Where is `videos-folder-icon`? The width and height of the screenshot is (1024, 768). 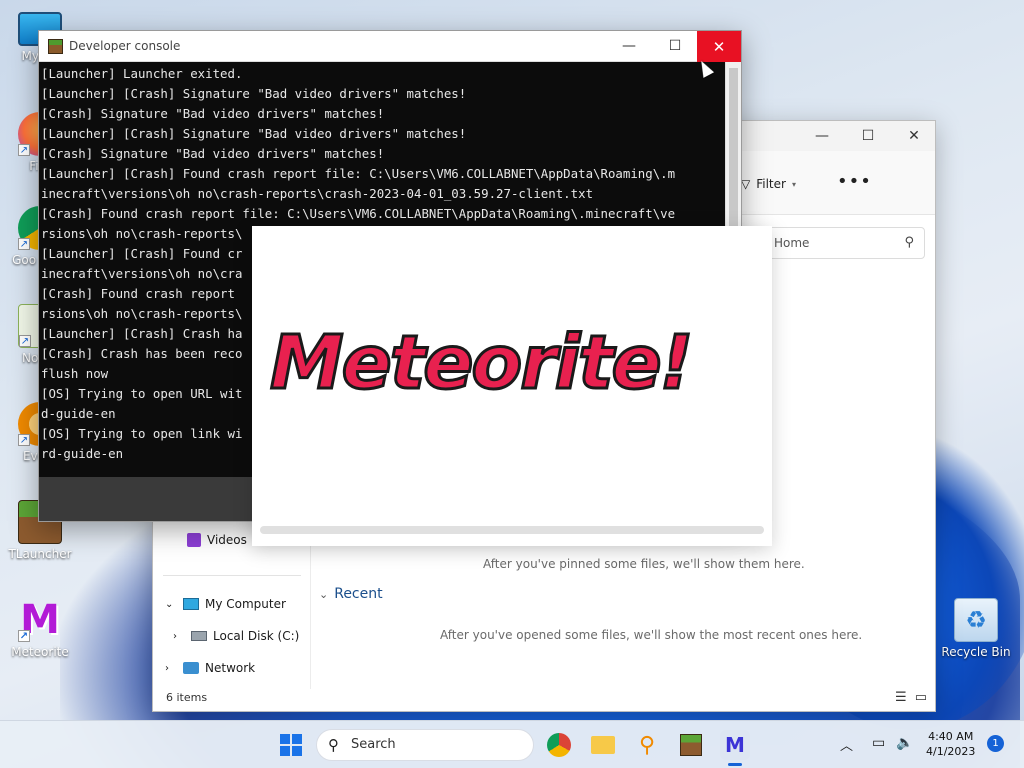 videos-folder-icon is located at coordinates (194, 540).